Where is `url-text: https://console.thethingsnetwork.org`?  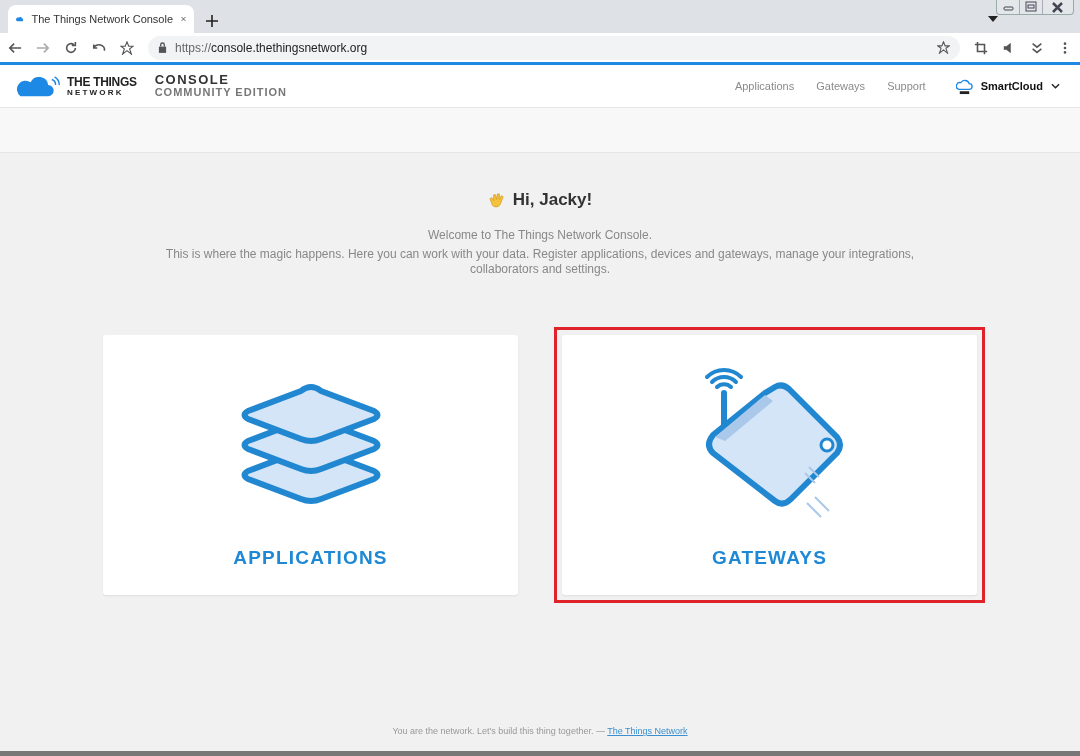
url-text: https://console.thethingsnetwork.org is located at coordinates (271, 47).